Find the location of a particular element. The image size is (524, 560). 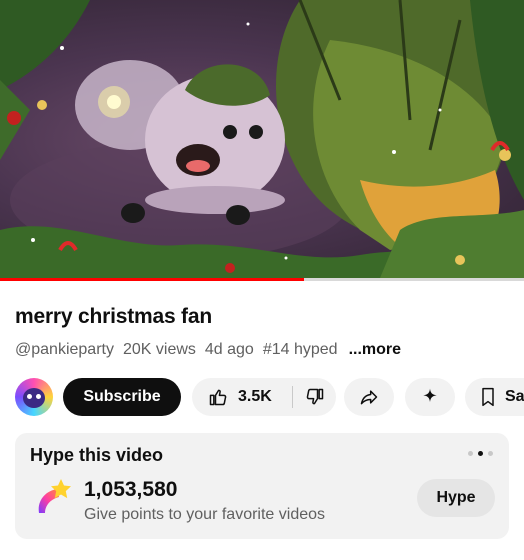

video-title: merry christmas fan is located at coordinates (113, 316).